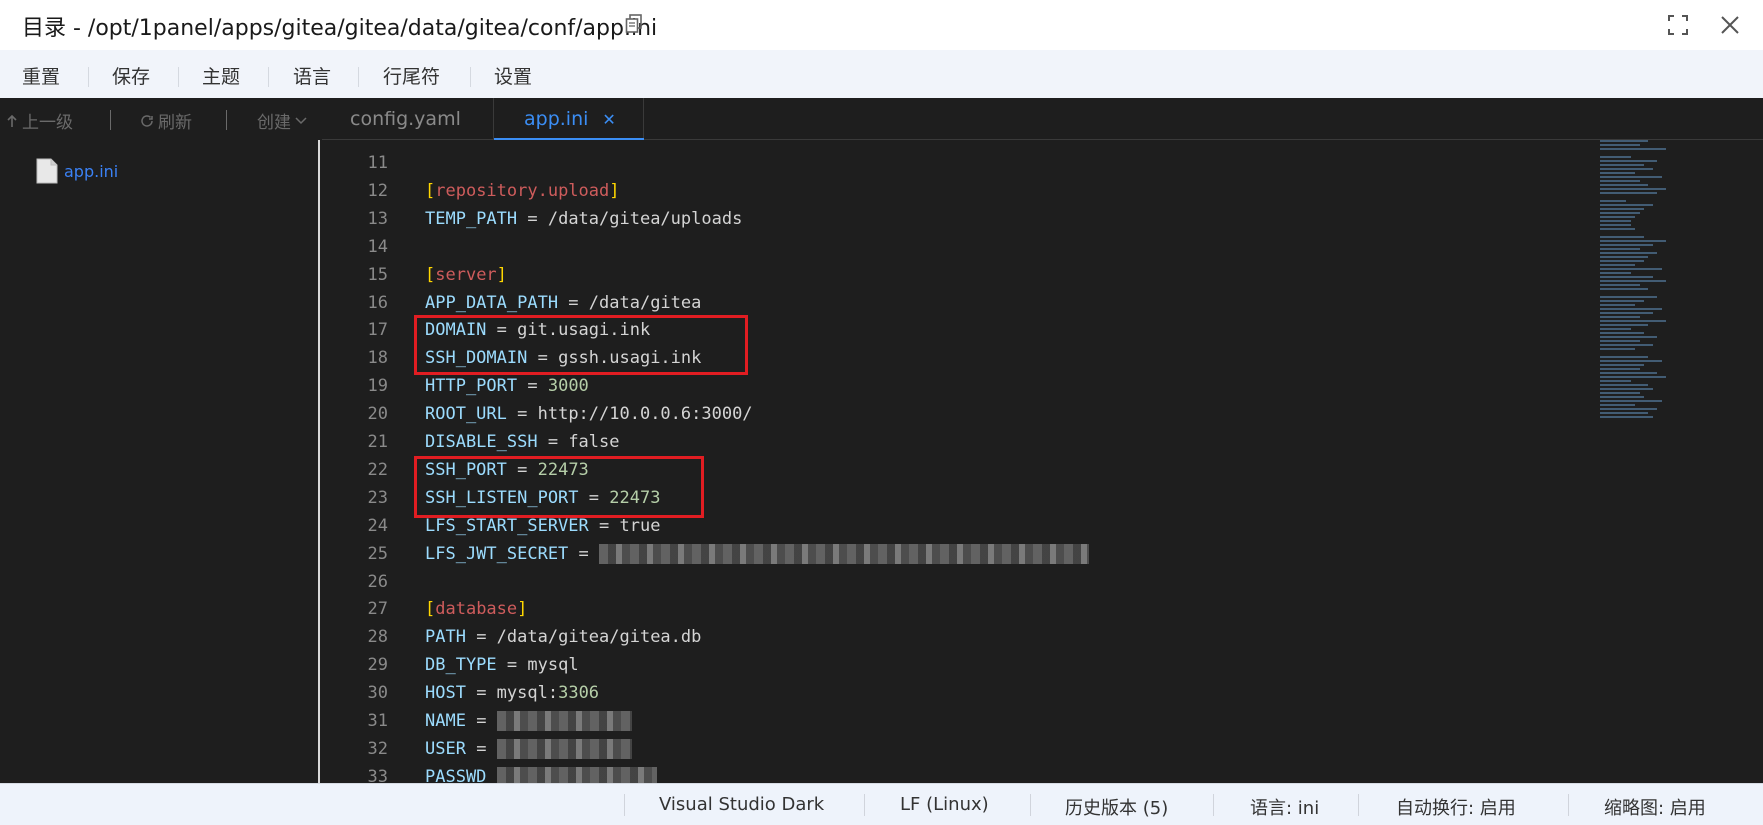 The width and height of the screenshot is (1763, 825). What do you see at coordinates (377, 302) in the screenshot?
I see `line-number: 16` at bounding box center [377, 302].